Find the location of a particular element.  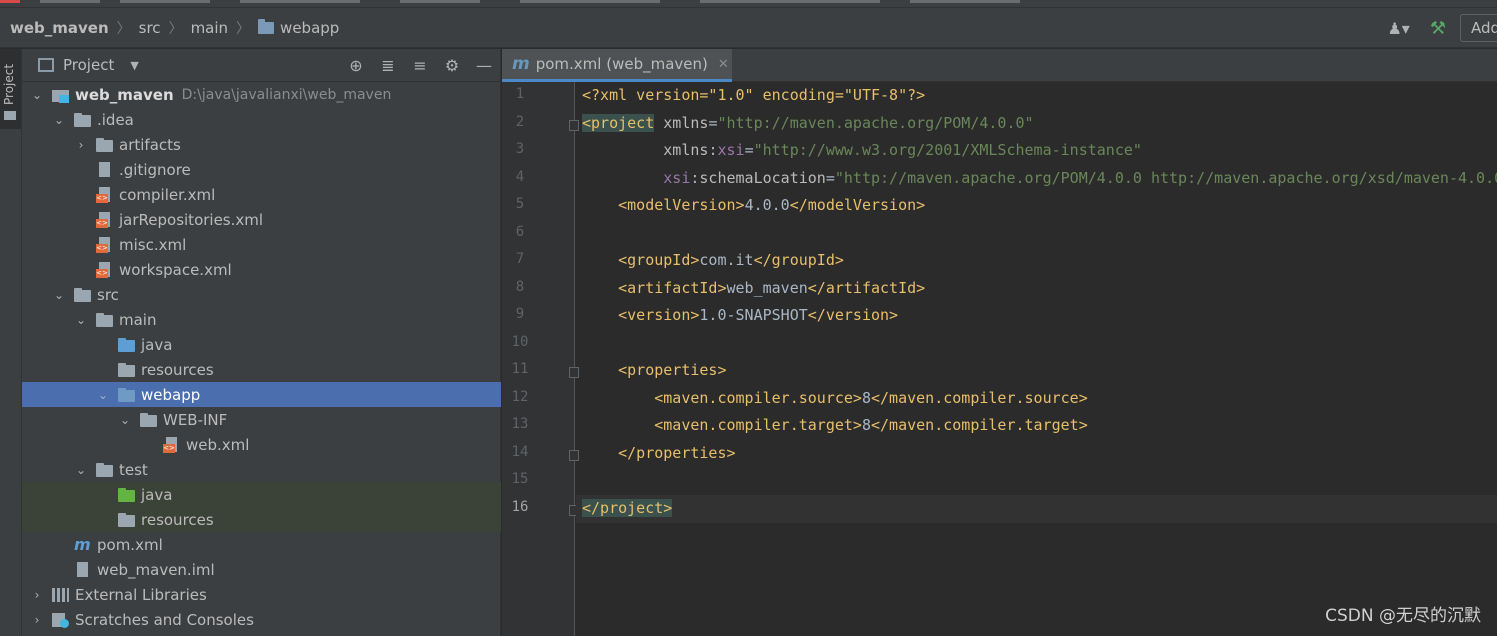

tree-item-main: ⌄ main is located at coordinates (261, 319).